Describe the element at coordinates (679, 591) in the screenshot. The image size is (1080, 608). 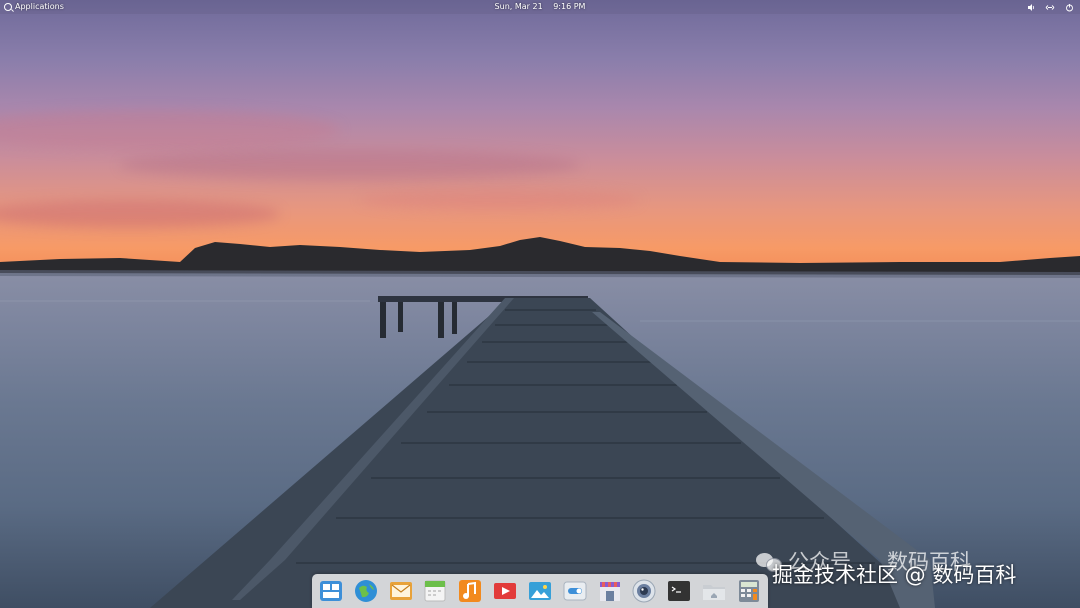
I see `terminal-icon` at that location.